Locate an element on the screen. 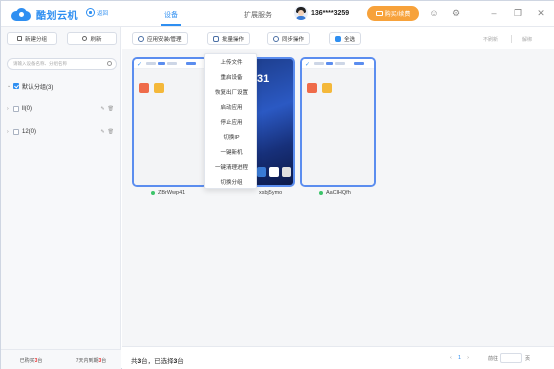 This screenshot has width=554, height=369. selection-summary: 共3台，已选择3台 is located at coordinates (157, 361).